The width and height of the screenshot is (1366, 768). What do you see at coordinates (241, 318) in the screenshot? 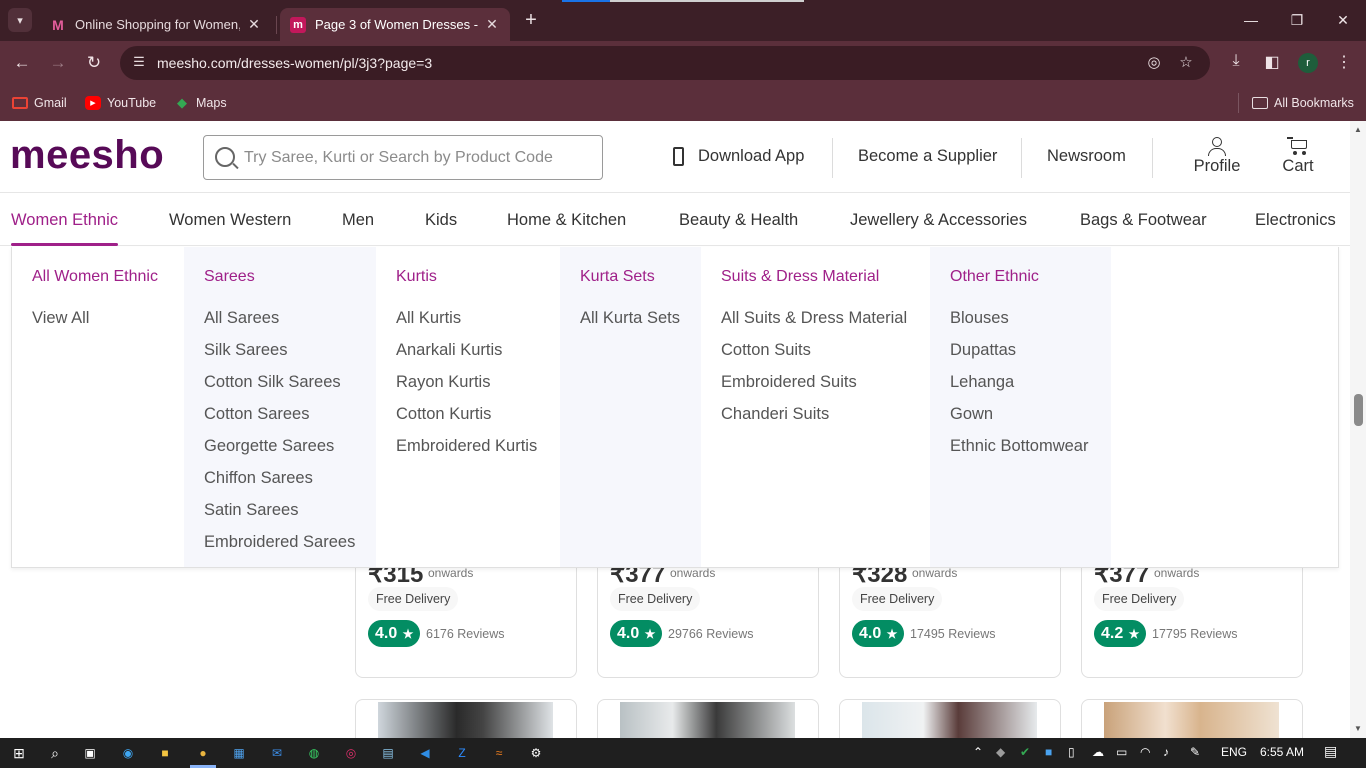
I see `menu-item: All Sarees` at bounding box center [241, 318].